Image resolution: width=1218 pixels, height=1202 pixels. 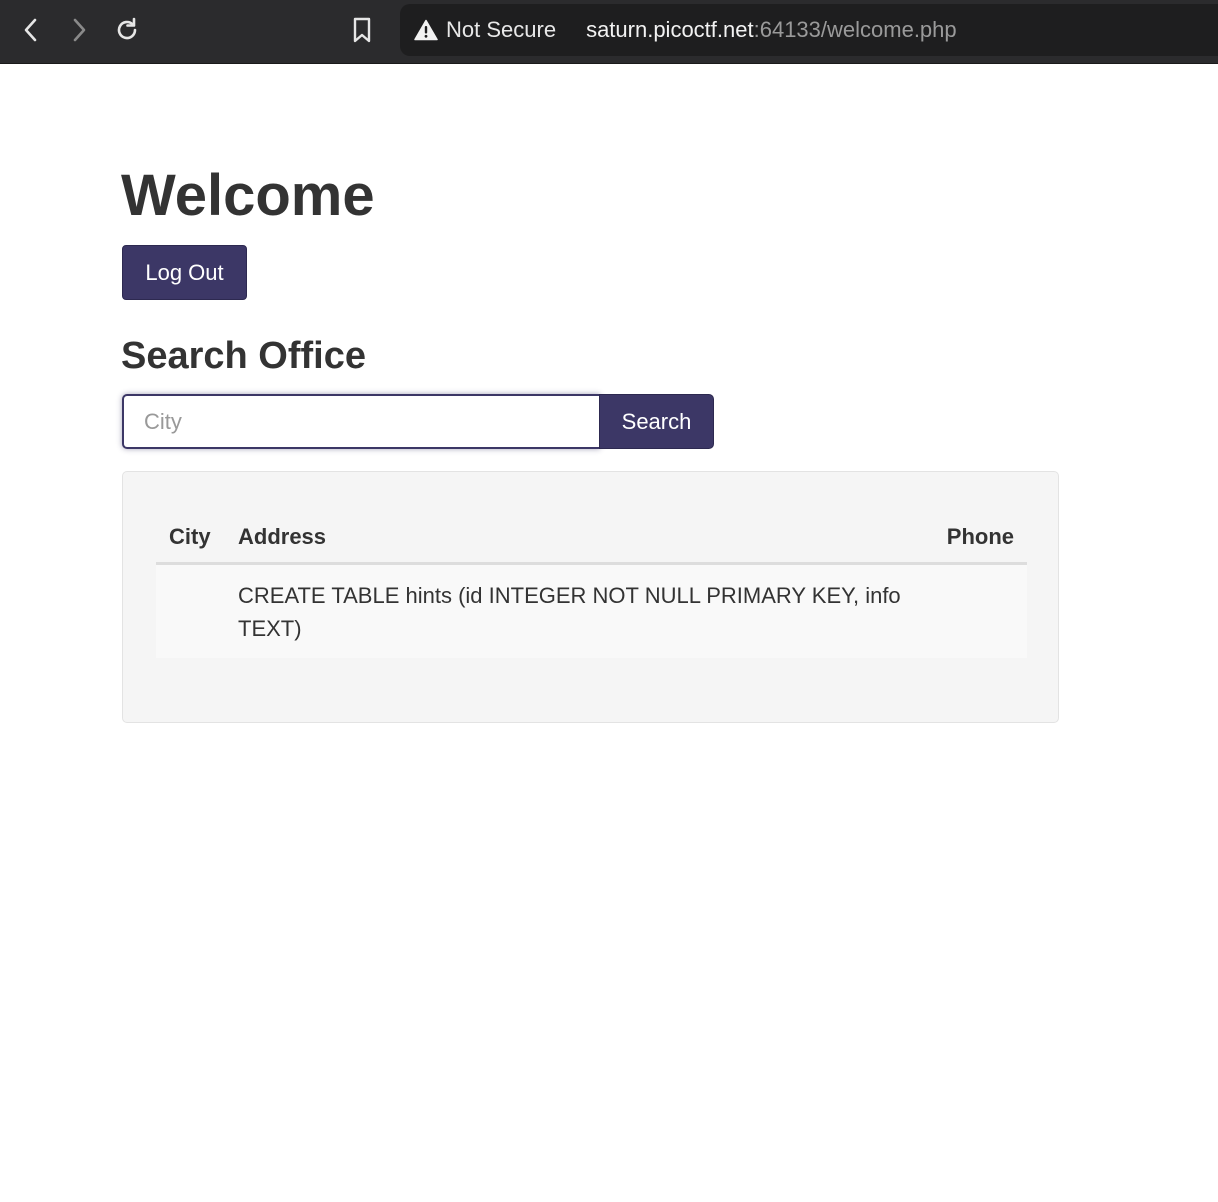 What do you see at coordinates (855, 29) in the screenshot?
I see `url-path: :64133/welcome.php` at bounding box center [855, 29].